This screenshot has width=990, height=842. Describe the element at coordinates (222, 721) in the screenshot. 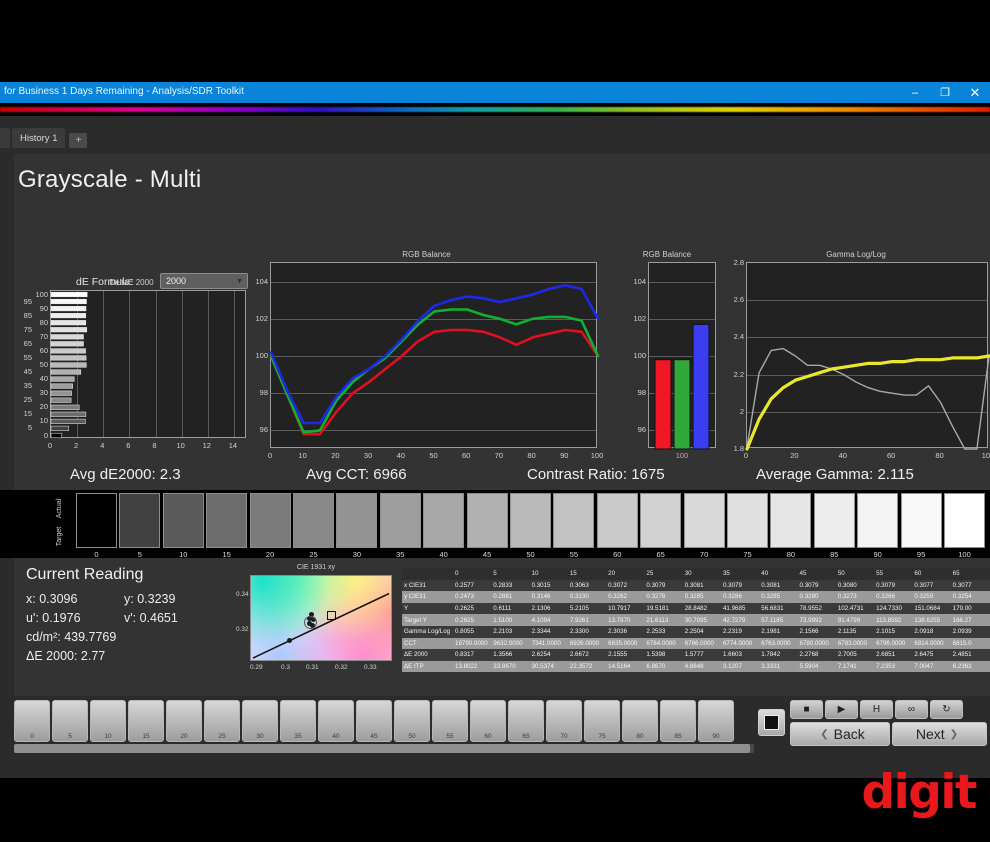

I see `bottom-patch: 25` at that location.